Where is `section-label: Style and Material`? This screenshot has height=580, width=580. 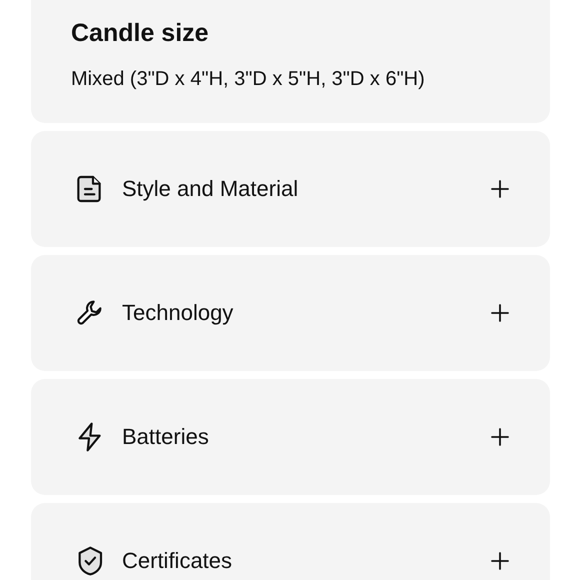
section-label: Style and Material is located at coordinates (211, 189).